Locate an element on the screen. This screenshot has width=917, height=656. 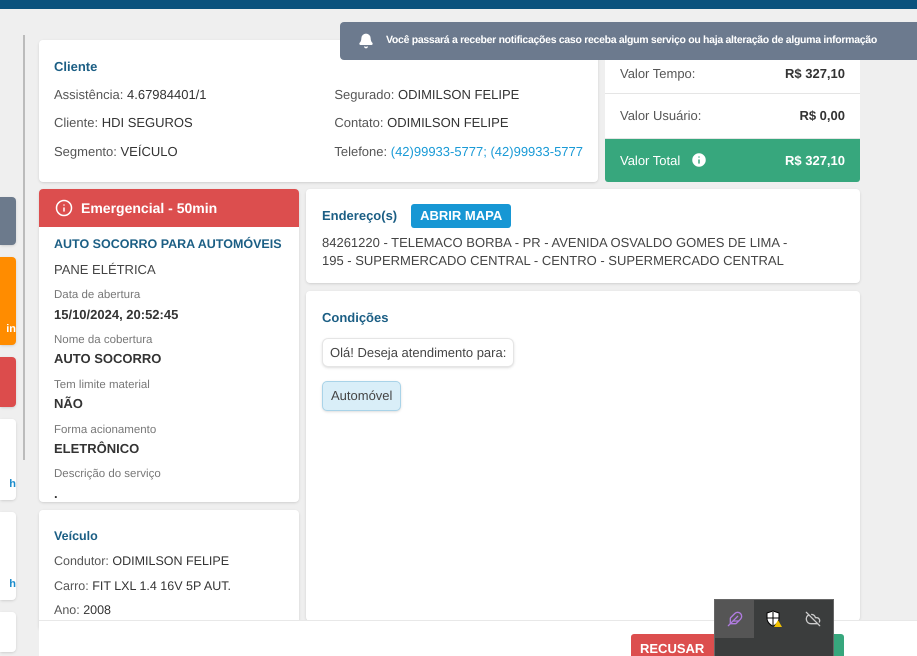
shield-warning-icon is located at coordinates (773, 619).